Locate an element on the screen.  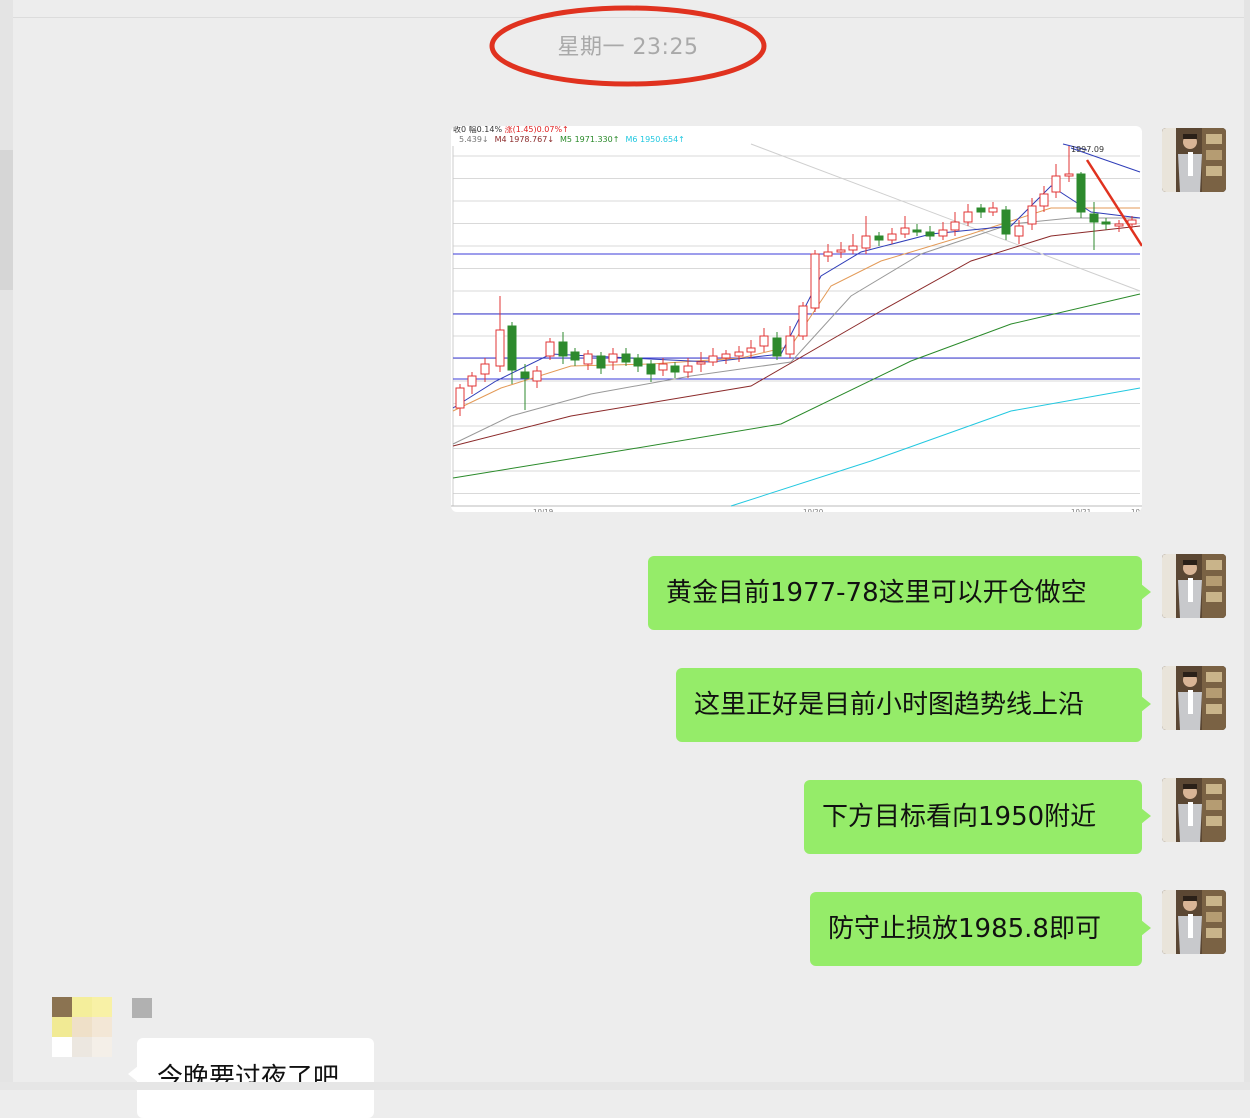
chart-date-label: 10/19 is located at coordinates (543, 510).